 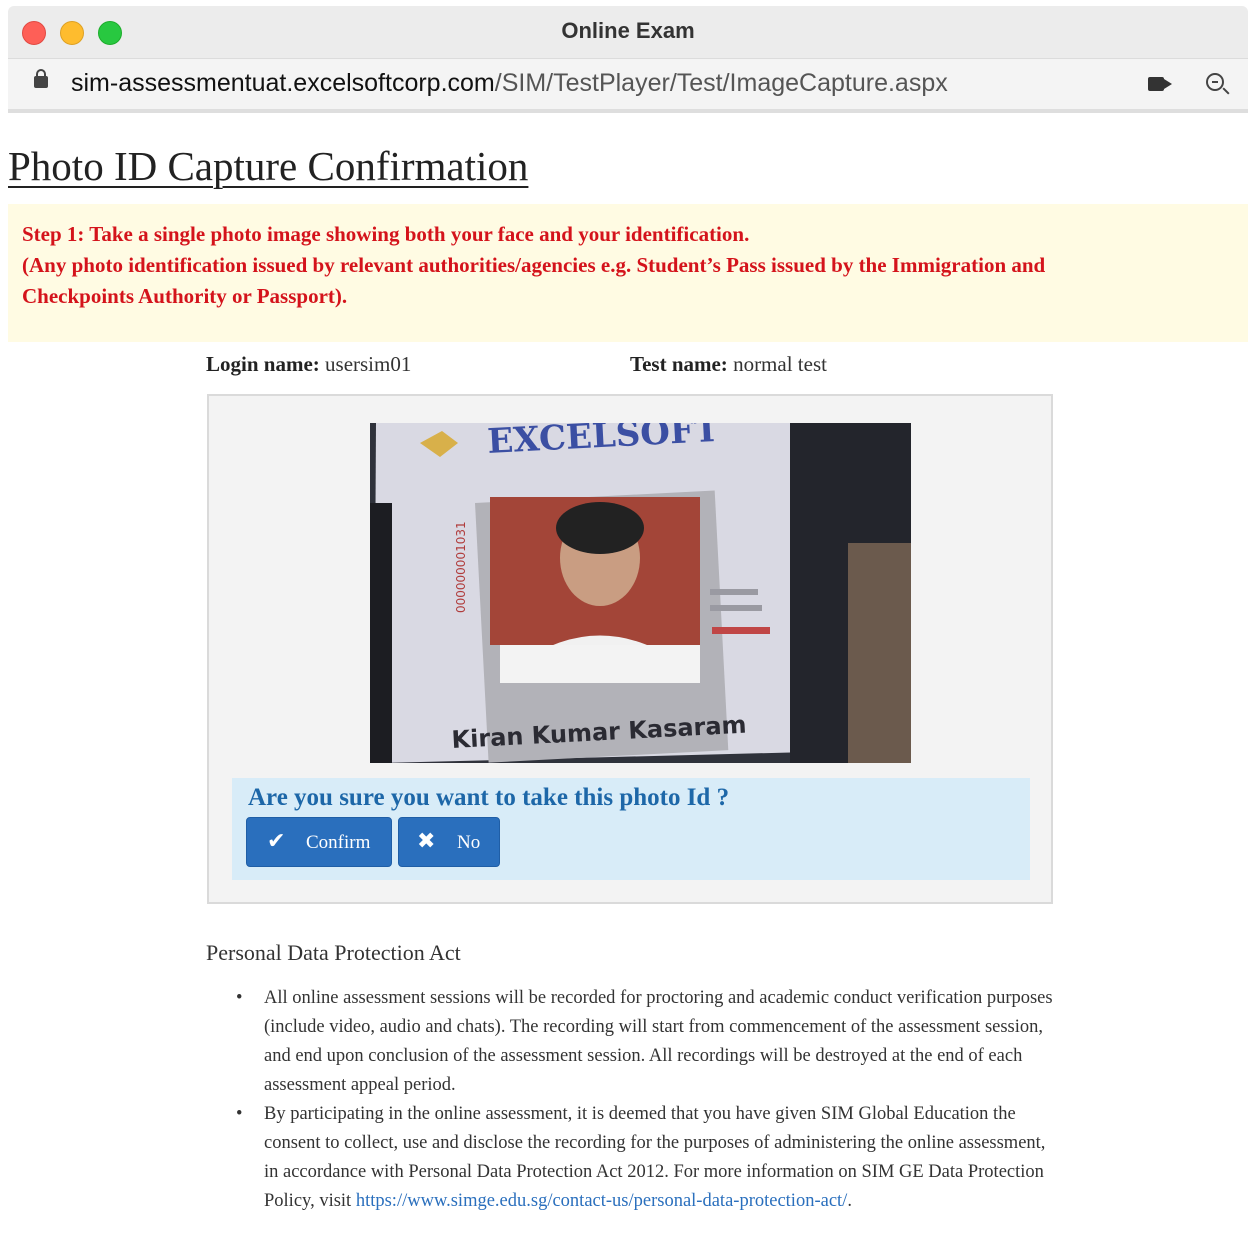 I want to click on confirm-button-label: Confirm, so click(x=338, y=842).